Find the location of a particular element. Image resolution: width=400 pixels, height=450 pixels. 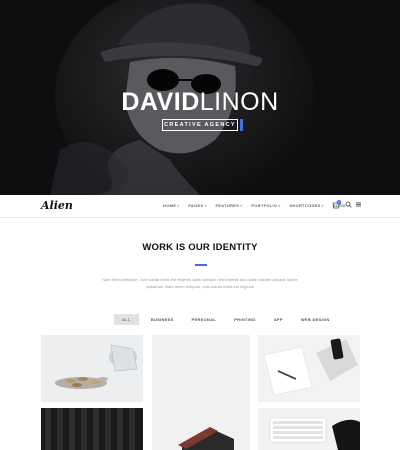

filter-personal: PERSONAL is located at coordinates (204, 319).